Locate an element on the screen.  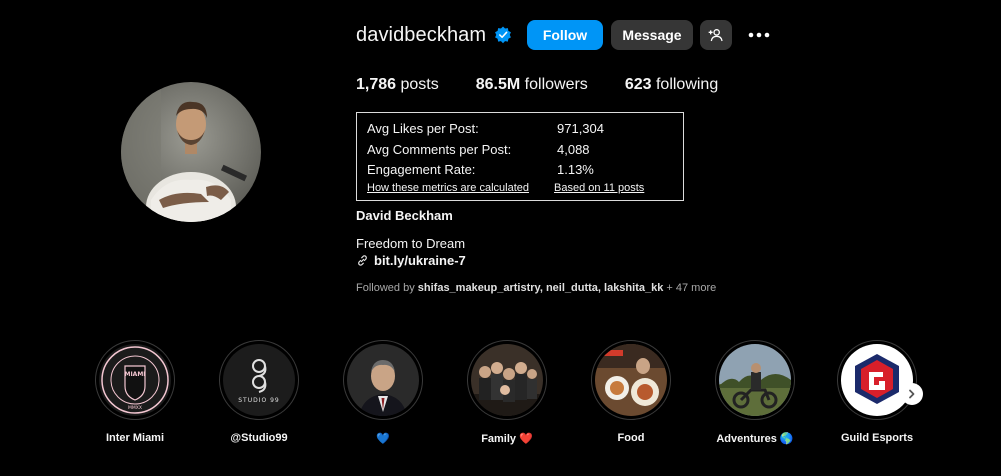
chevron-right-icon is located at coordinates (912, 394).